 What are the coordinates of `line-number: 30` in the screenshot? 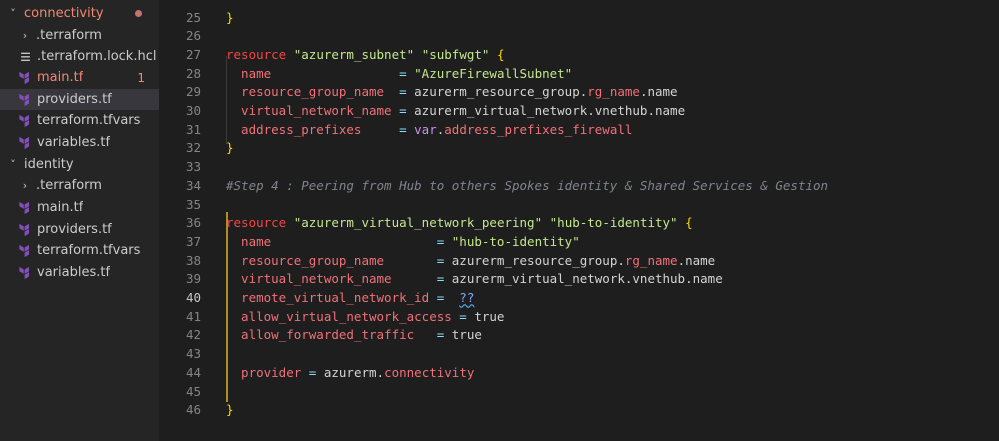 It's located at (193, 110).